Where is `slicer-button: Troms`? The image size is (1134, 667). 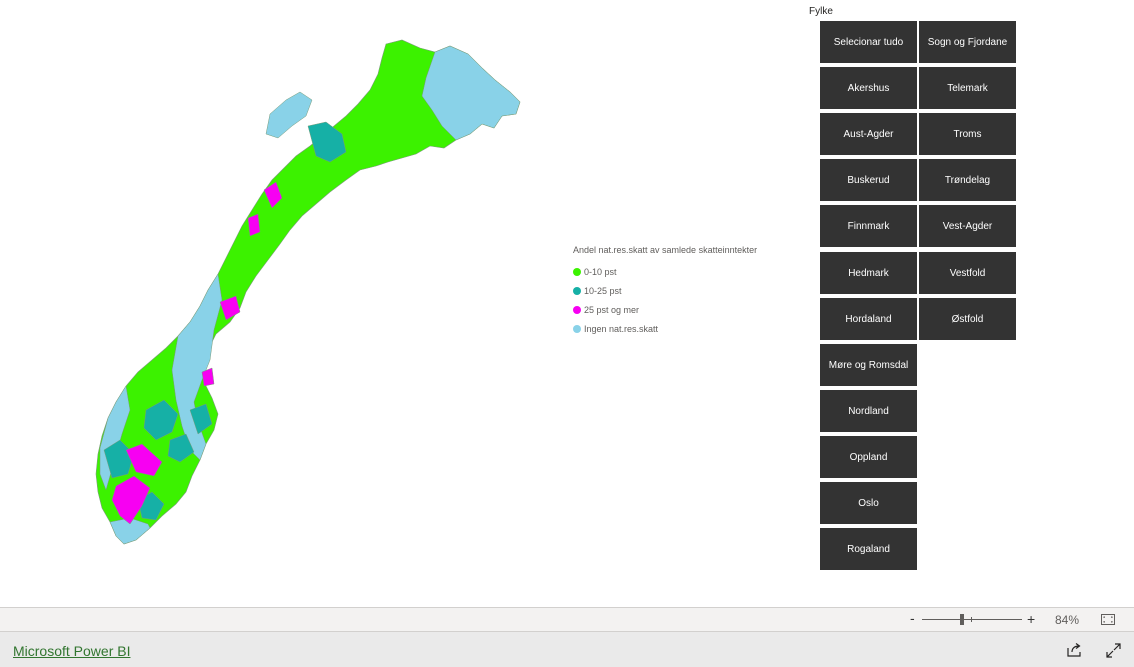
slicer-button: Troms is located at coordinates (967, 134).